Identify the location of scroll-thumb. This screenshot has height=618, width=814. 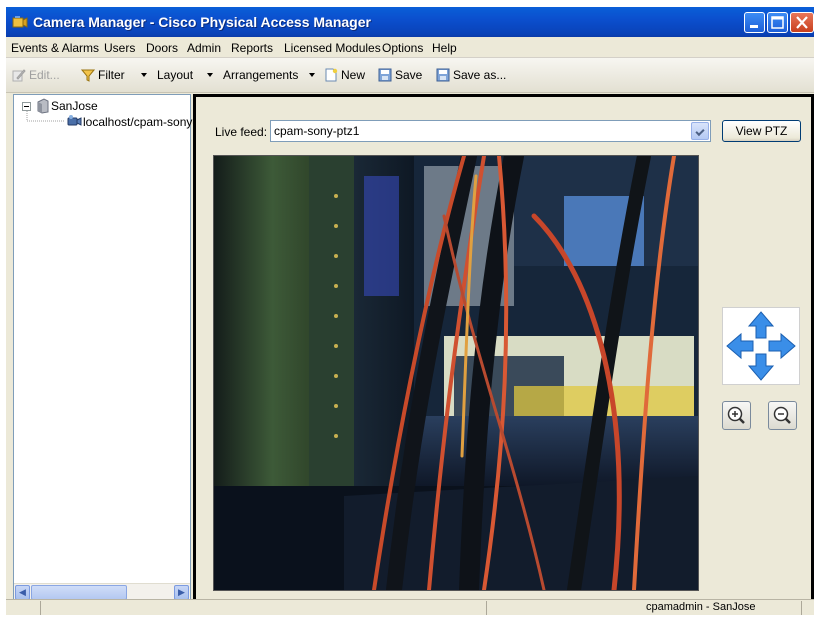
(79, 592).